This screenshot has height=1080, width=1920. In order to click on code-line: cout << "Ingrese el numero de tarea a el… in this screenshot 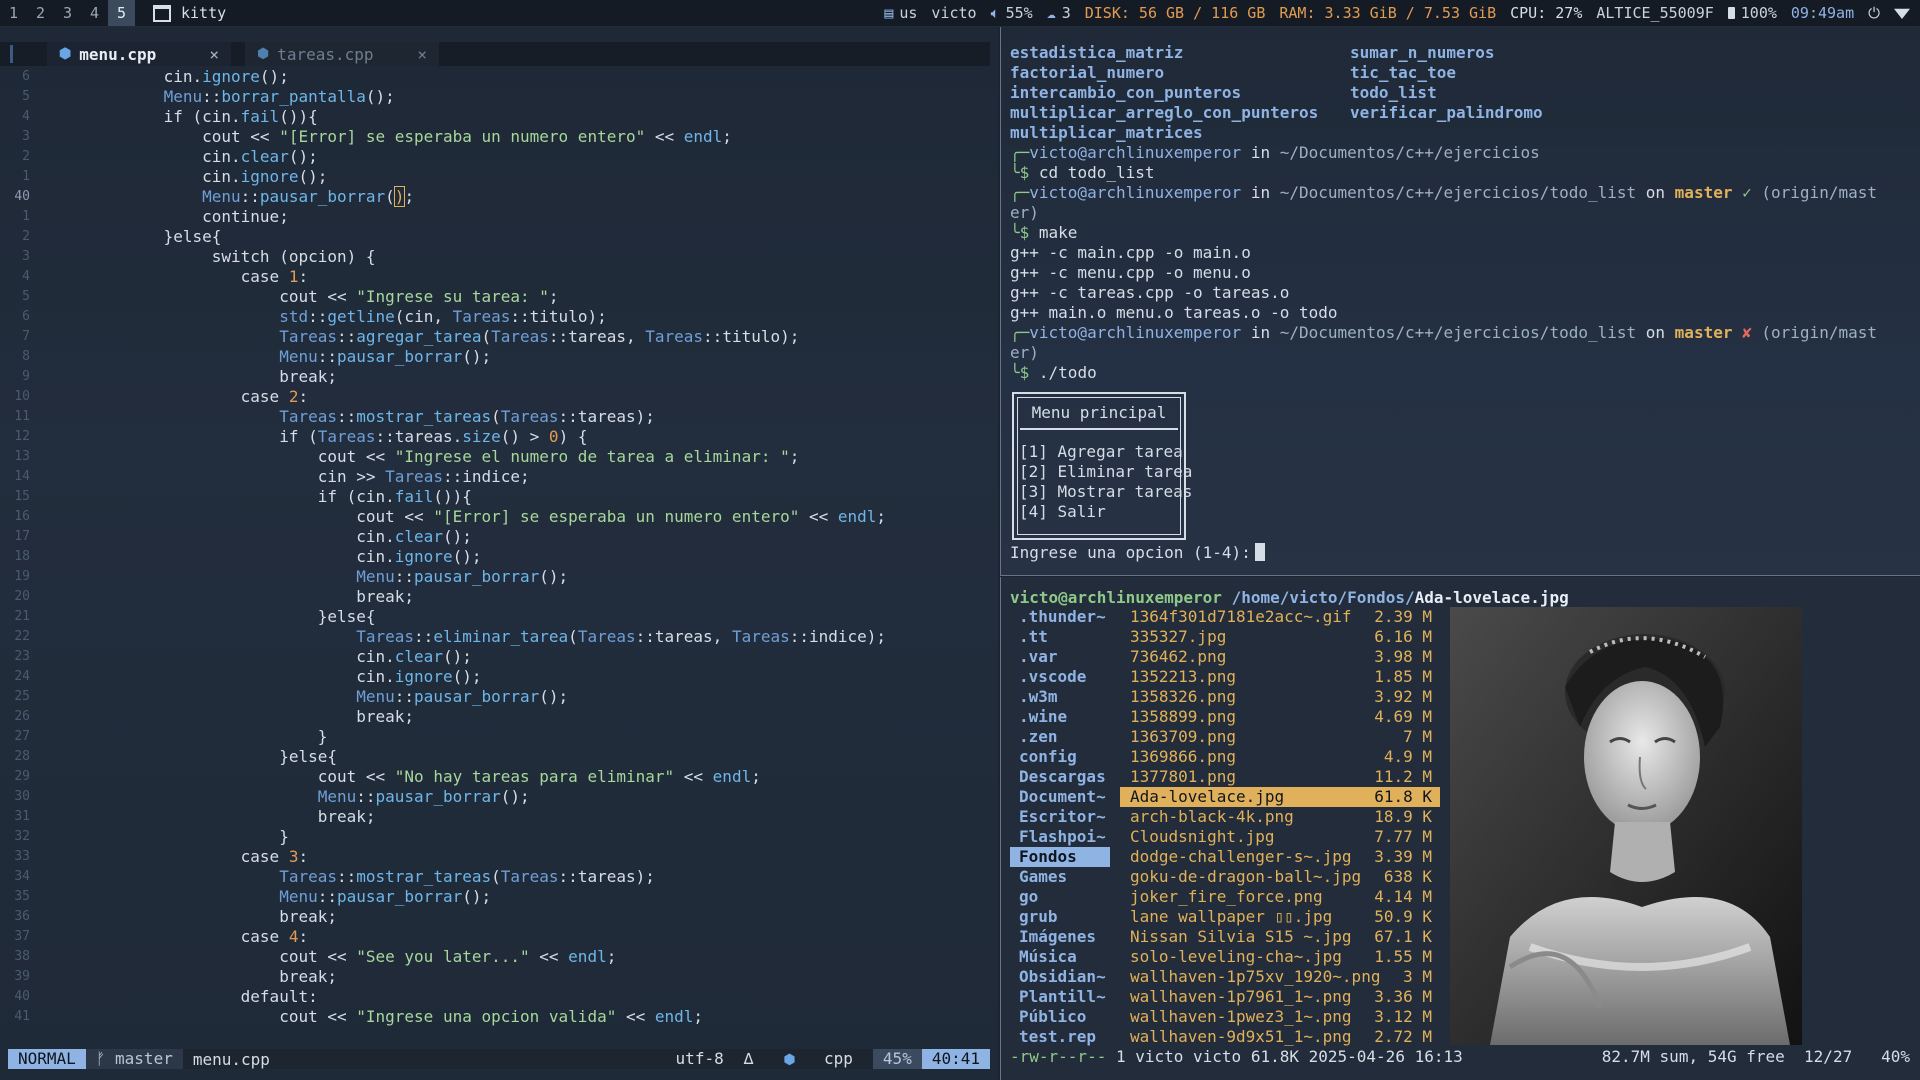, I will do `click(424, 456)`.